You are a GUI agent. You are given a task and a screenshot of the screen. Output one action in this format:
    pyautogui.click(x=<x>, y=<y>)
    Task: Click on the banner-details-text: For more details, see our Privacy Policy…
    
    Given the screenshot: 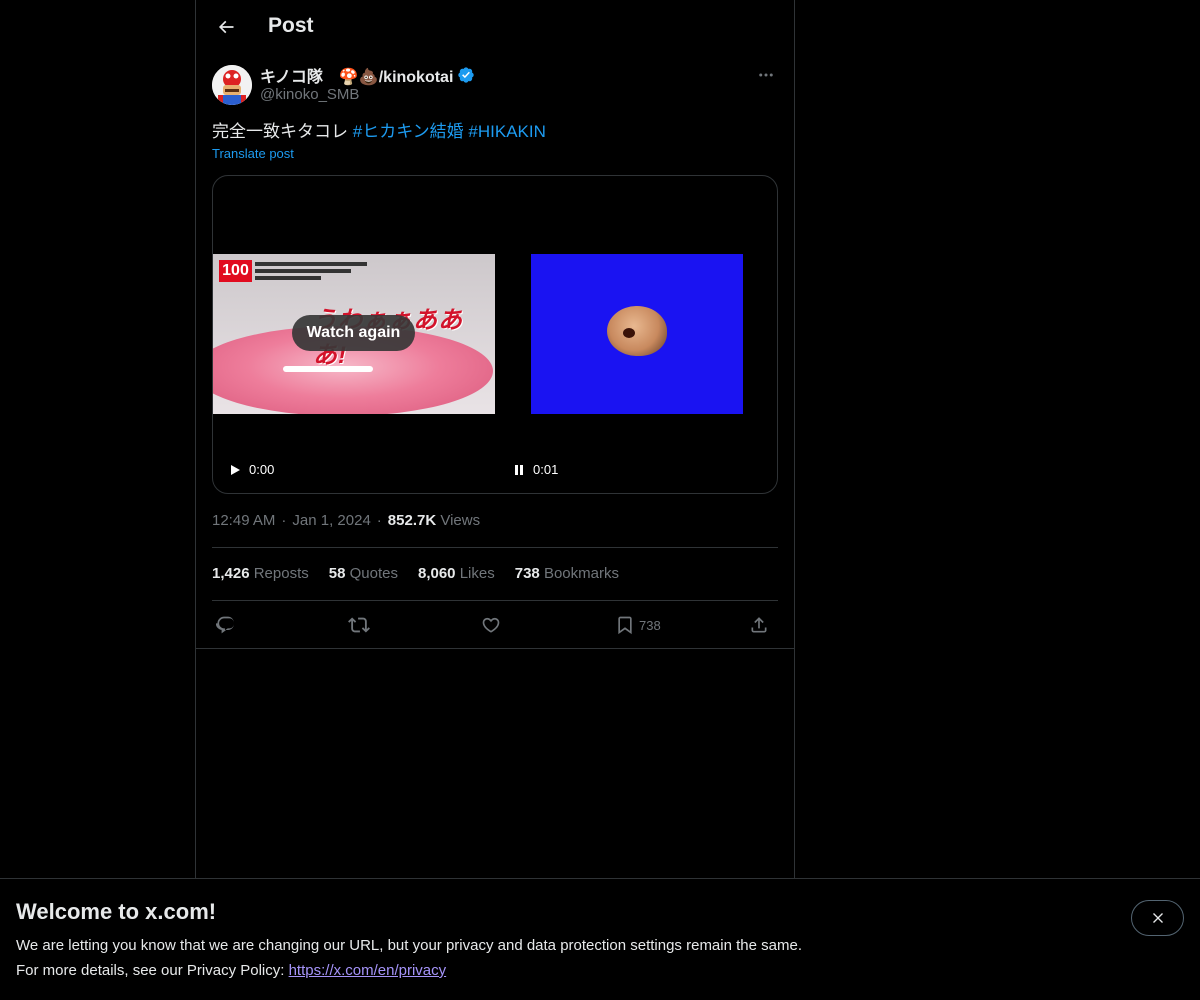 What is the action you would take?
    pyautogui.click(x=152, y=970)
    